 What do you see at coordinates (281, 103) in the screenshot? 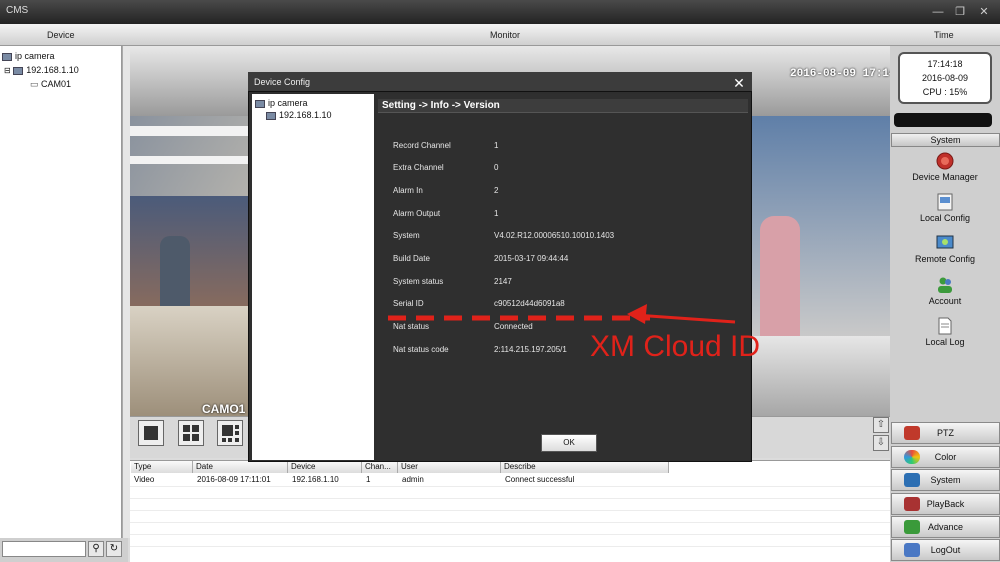
I see `dialog-tree-root: ip camera` at bounding box center [281, 103].